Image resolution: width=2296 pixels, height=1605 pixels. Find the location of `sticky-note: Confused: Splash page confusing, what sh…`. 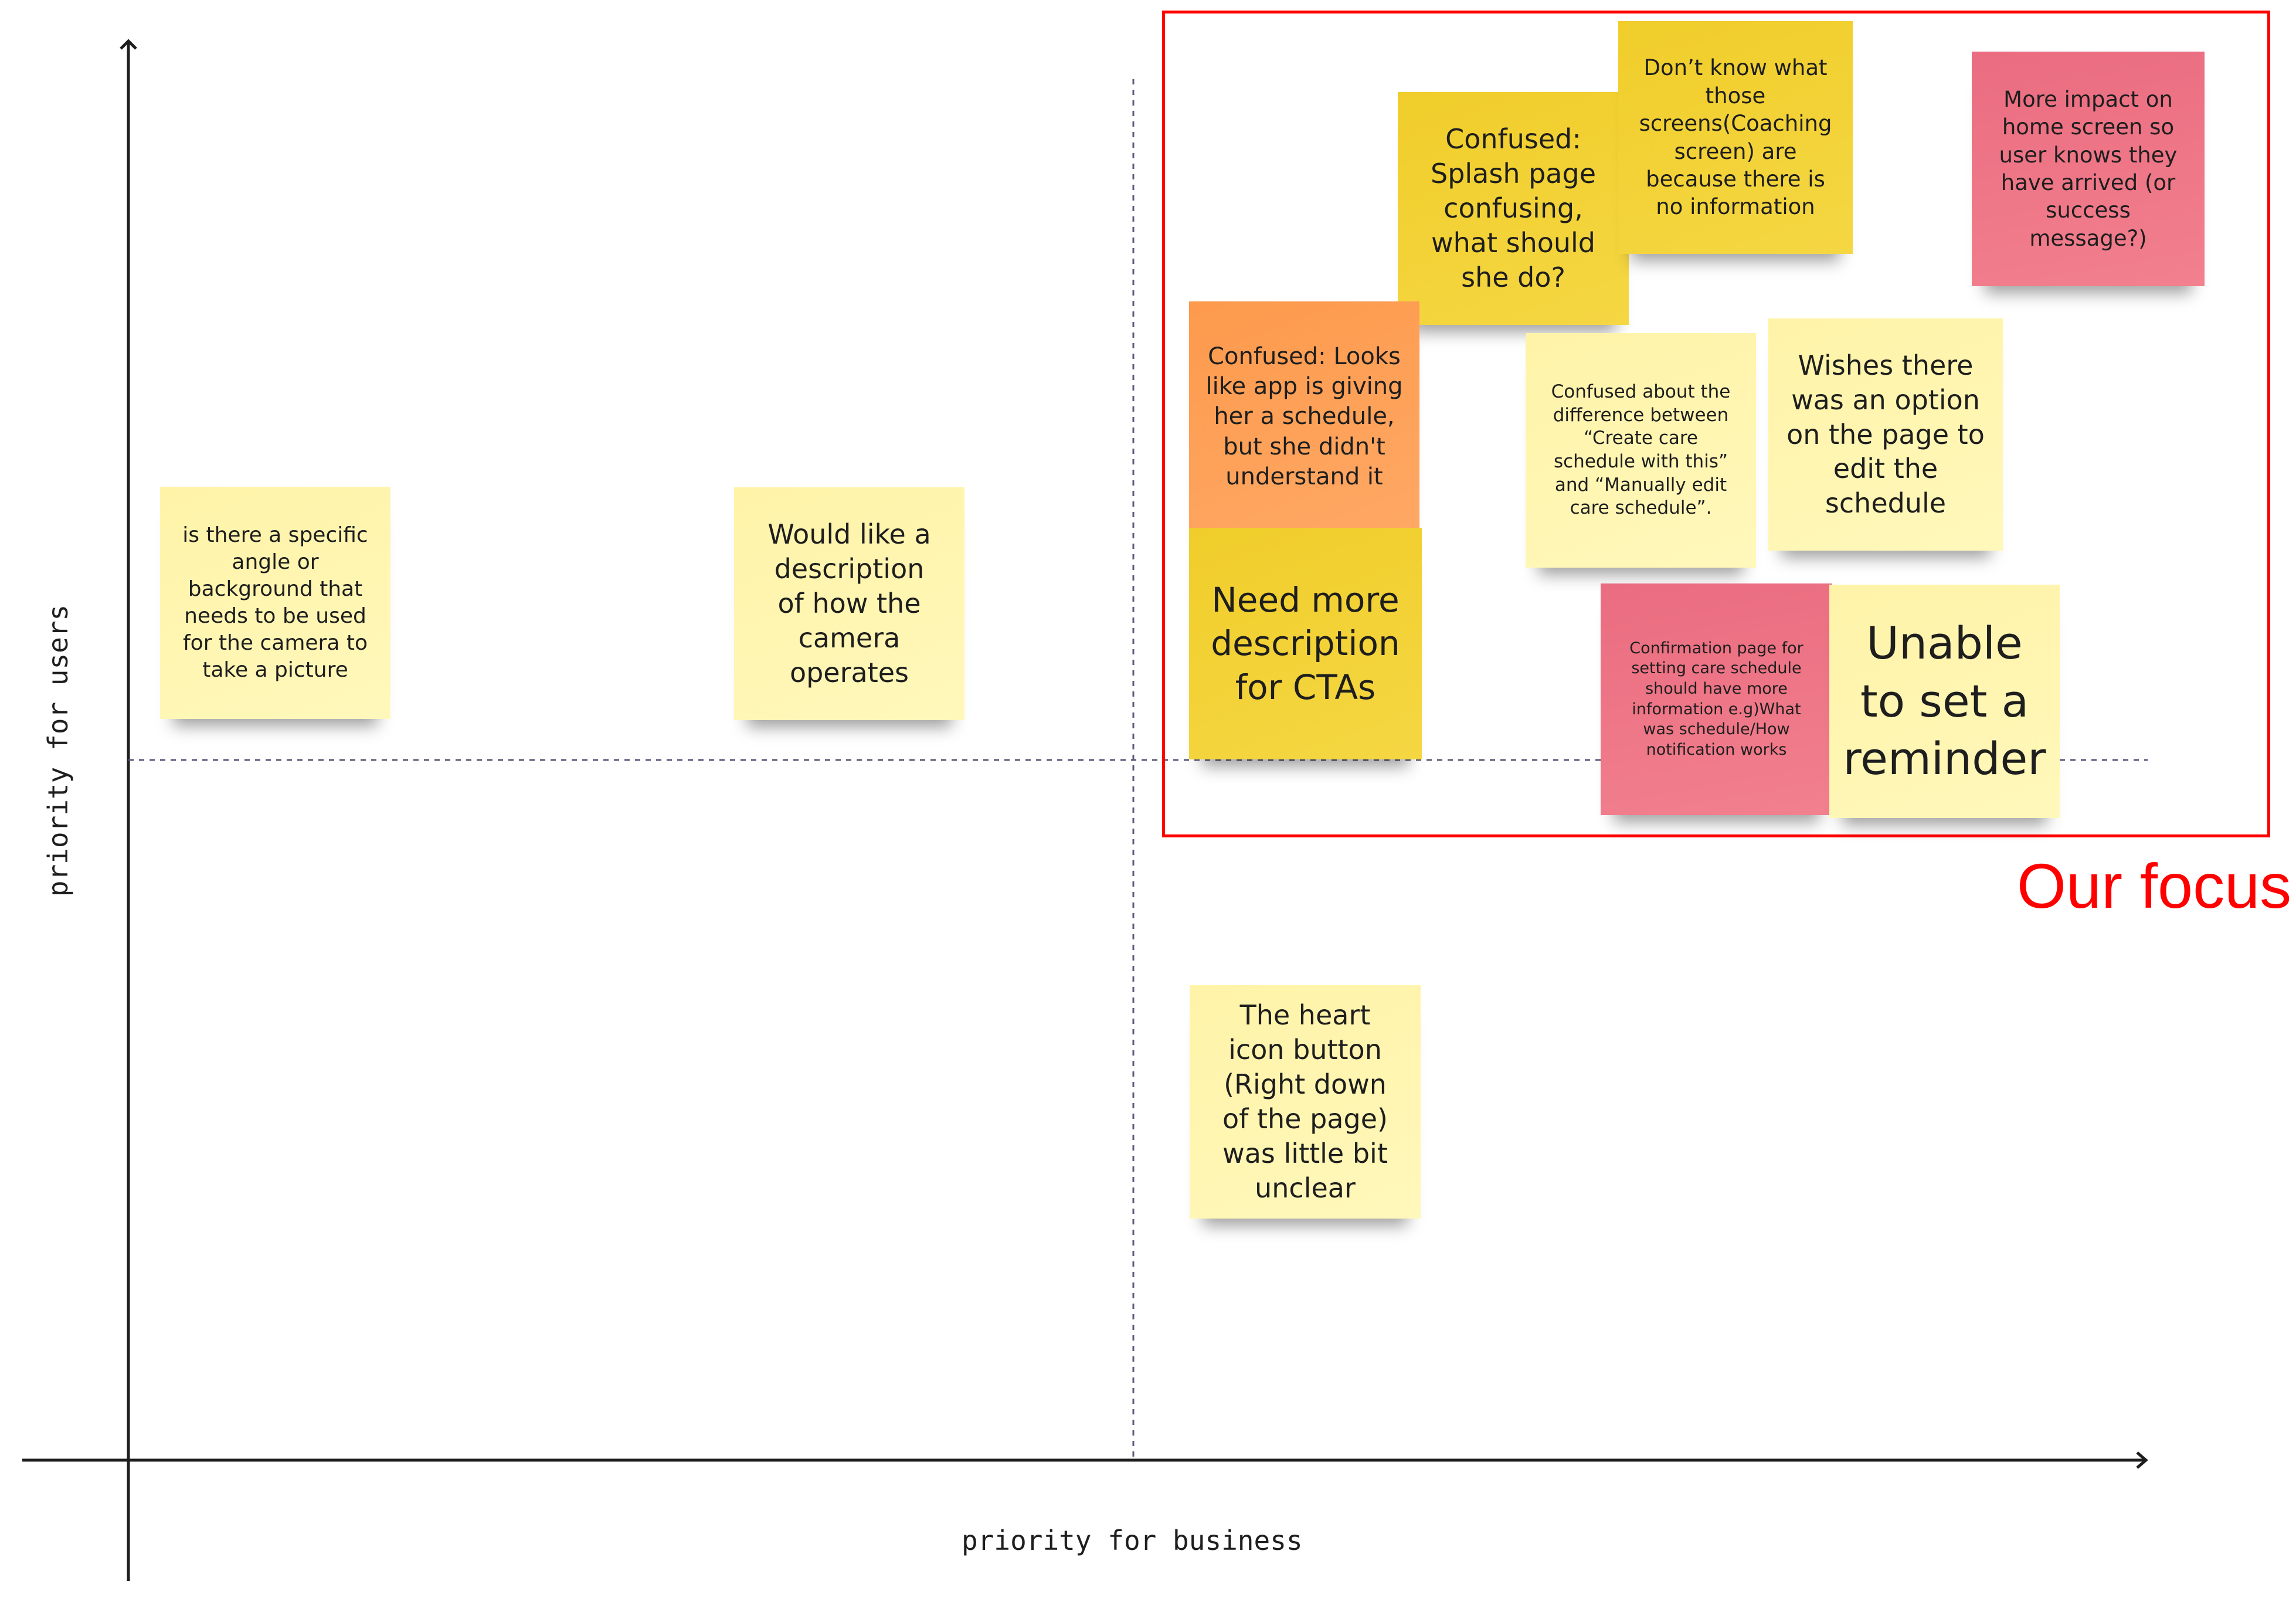

sticky-note: Confused: Splash page confusing, what sh… is located at coordinates (1514, 208).